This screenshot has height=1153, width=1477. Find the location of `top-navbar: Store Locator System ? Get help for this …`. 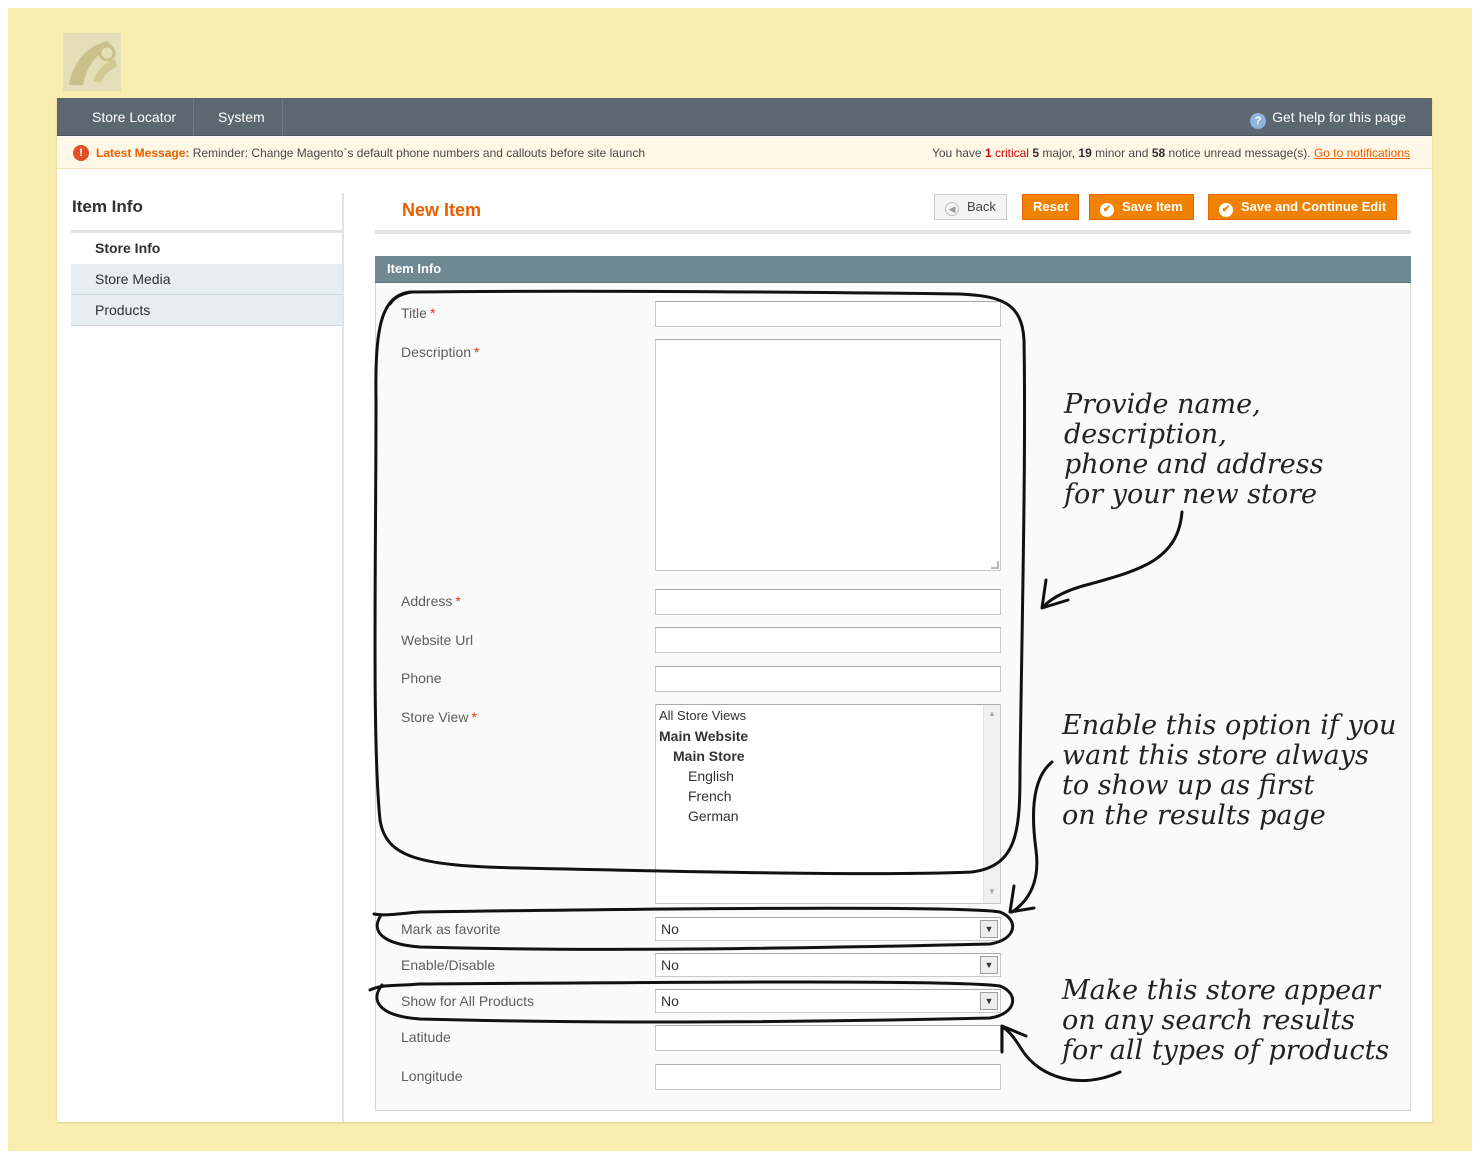

top-navbar: Store Locator System ? Get help for this … is located at coordinates (744, 117).